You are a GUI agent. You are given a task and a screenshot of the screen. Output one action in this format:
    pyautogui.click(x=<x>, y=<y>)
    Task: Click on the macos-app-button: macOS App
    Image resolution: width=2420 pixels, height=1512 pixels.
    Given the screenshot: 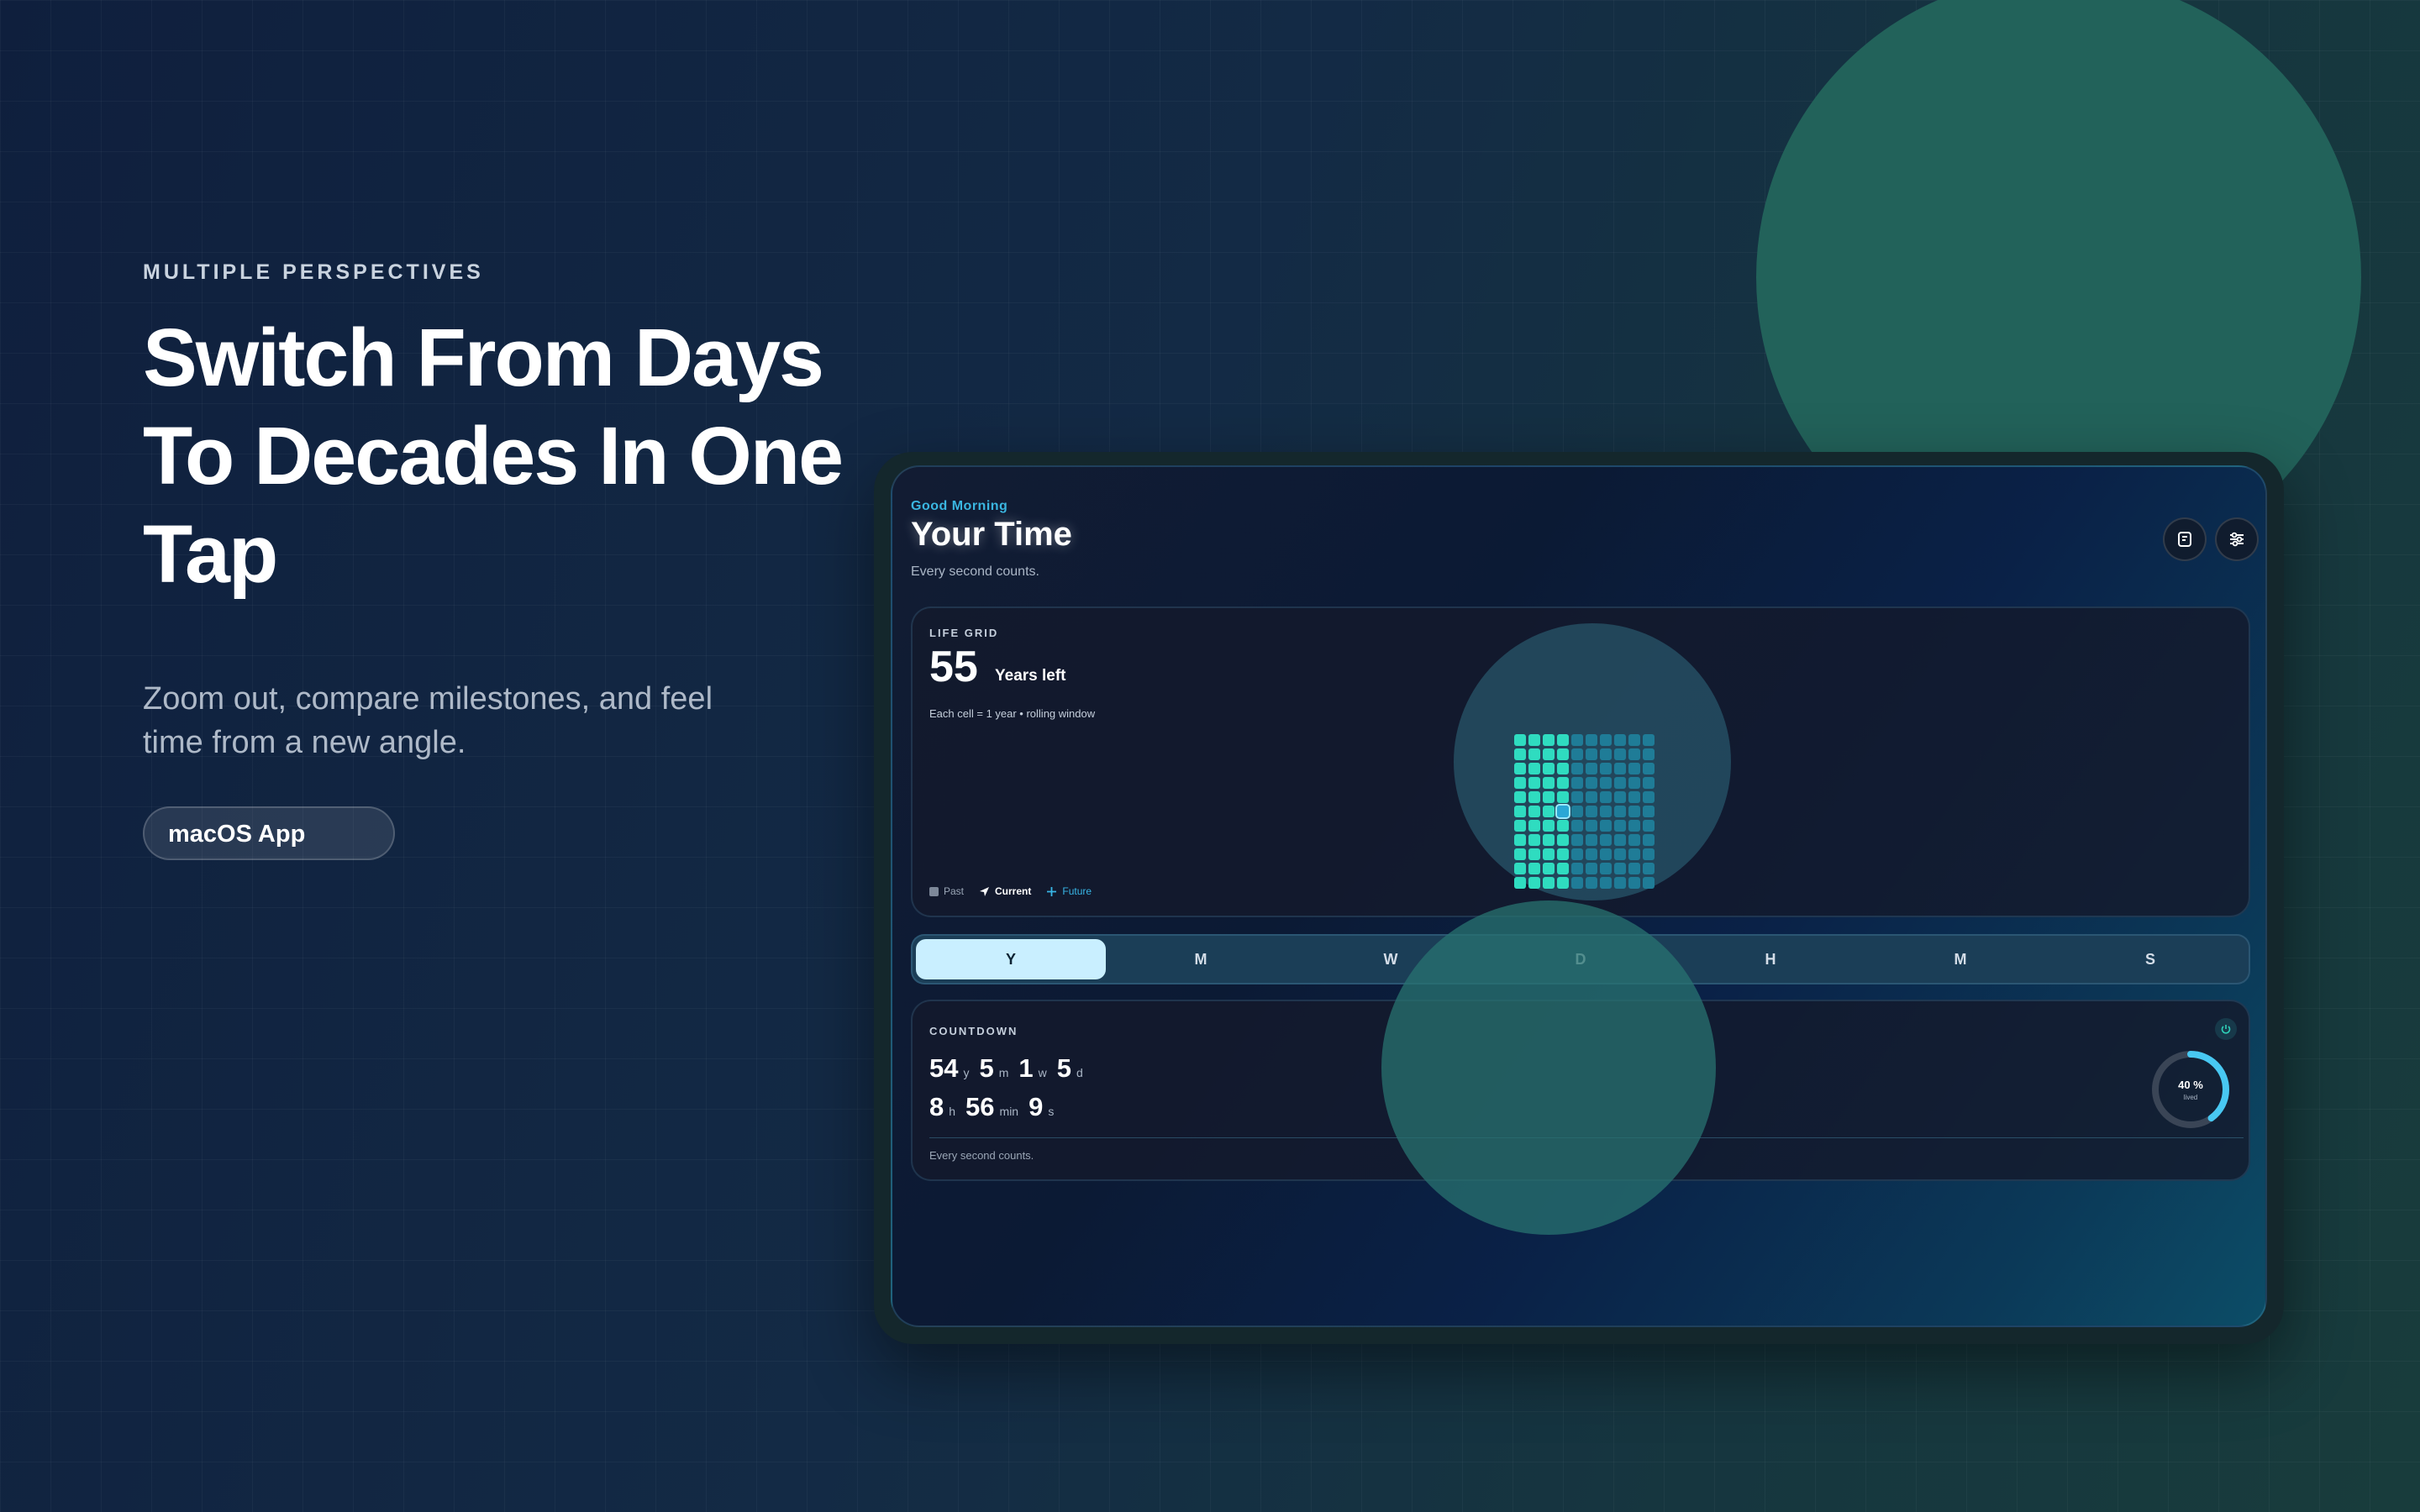 What is the action you would take?
    pyautogui.click(x=269, y=833)
    